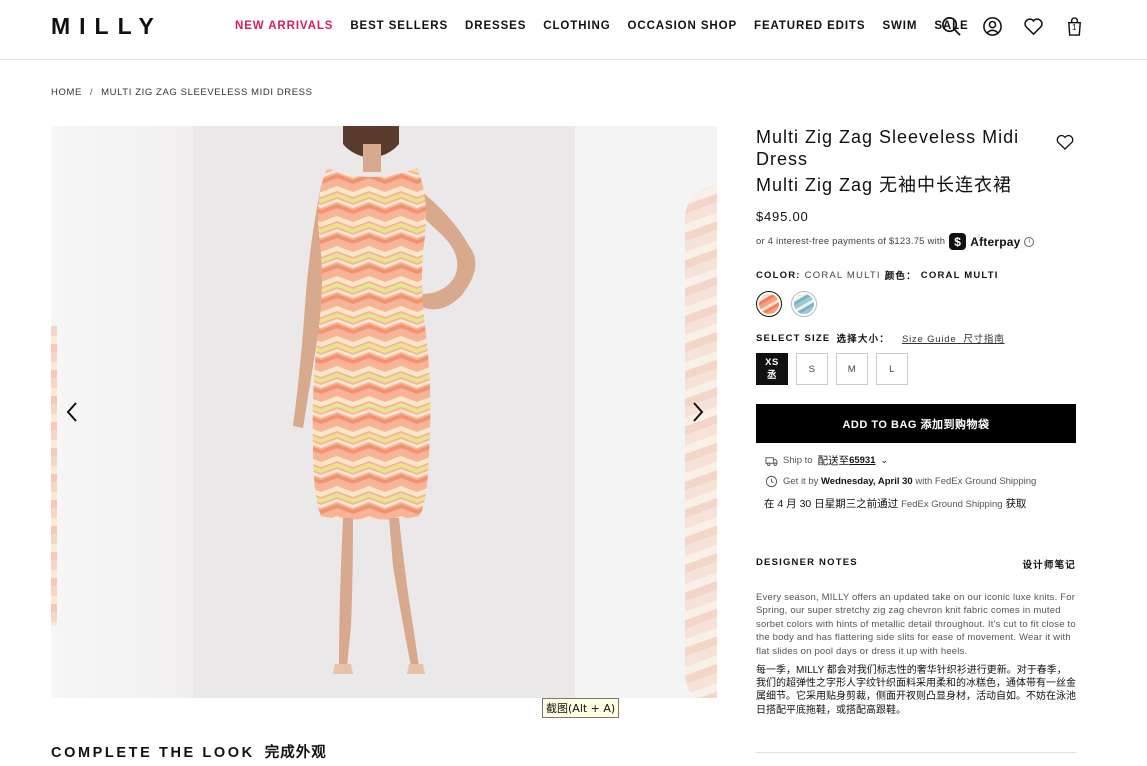 Image resolution: width=1147 pixels, height=766 pixels. I want to click on ship-to-label-translated: 配送至, so click(833, 461).